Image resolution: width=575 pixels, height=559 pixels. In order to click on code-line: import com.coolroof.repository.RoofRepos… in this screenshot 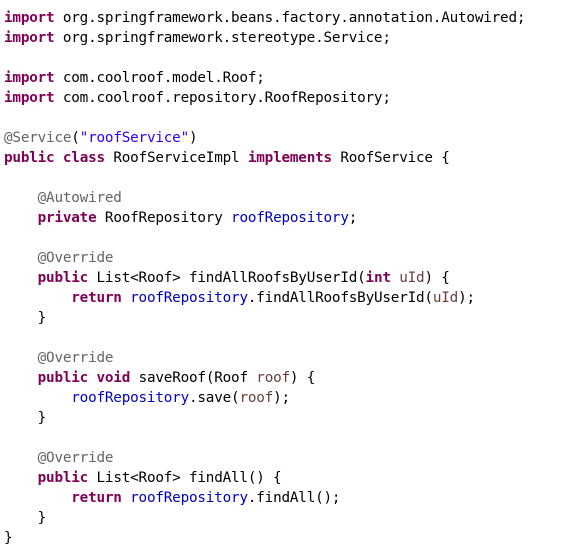, I will do `click(197, 98)`.